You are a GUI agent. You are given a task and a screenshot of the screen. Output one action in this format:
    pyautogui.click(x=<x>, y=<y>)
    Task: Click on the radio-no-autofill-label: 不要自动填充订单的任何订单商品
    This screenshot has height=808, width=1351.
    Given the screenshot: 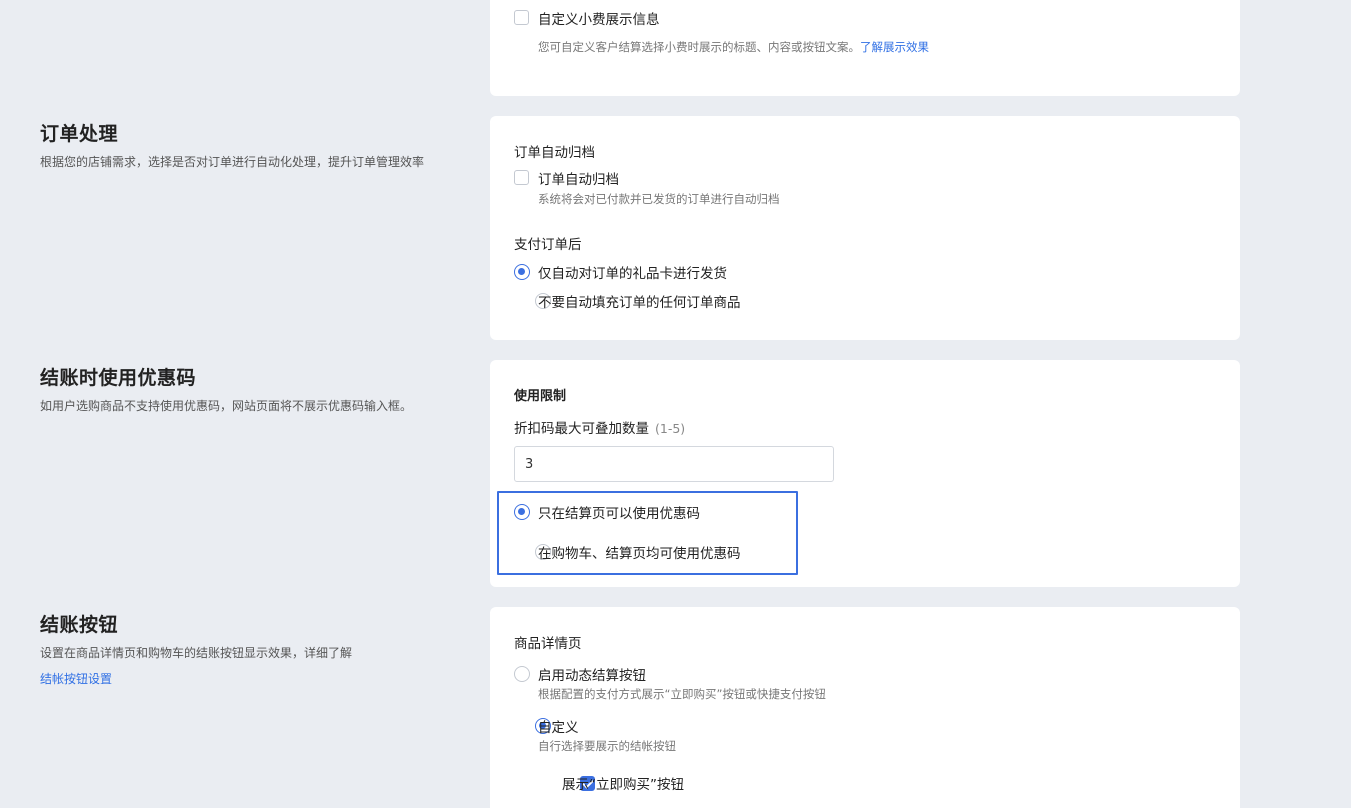 What is the action you would take?
    pyautogui.click(x=639, y=301)
    